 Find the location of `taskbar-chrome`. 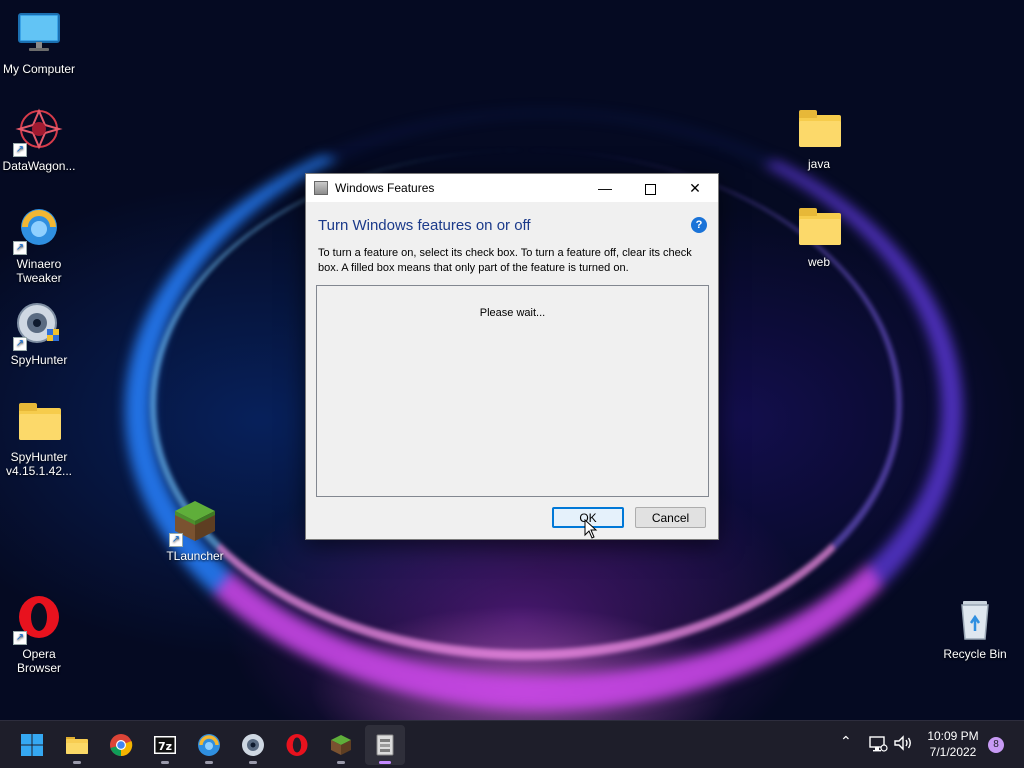

taskbar-chrome is located at coordinates (121, 745).